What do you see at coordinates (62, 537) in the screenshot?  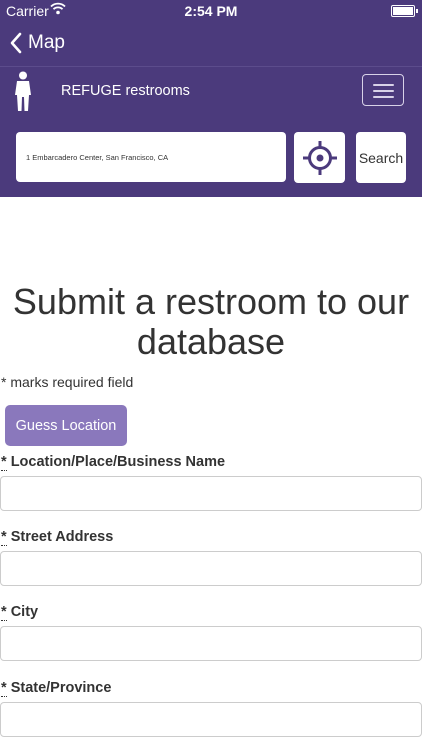 I see `field-label-text: Street Address` at bounding box center [62, 537].